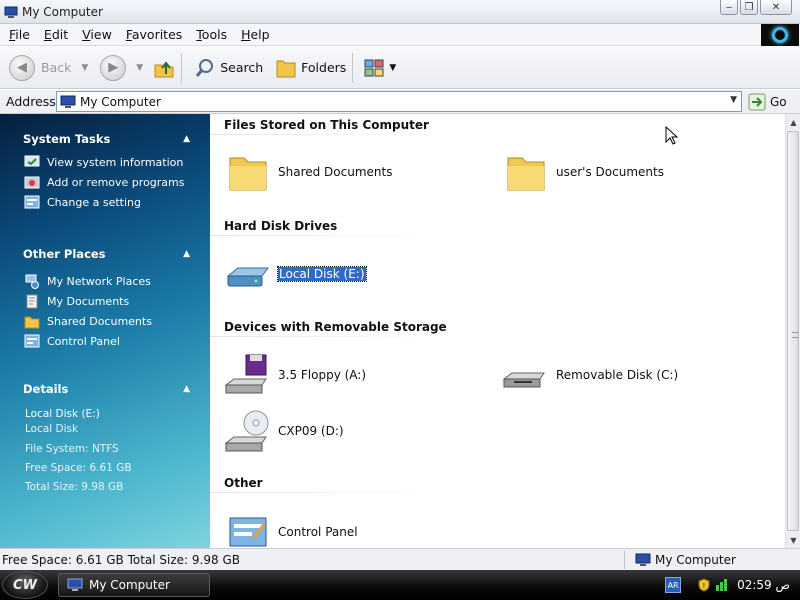  I want to click on system-tray: AR ! 02:59 ص, so click(732, 585).